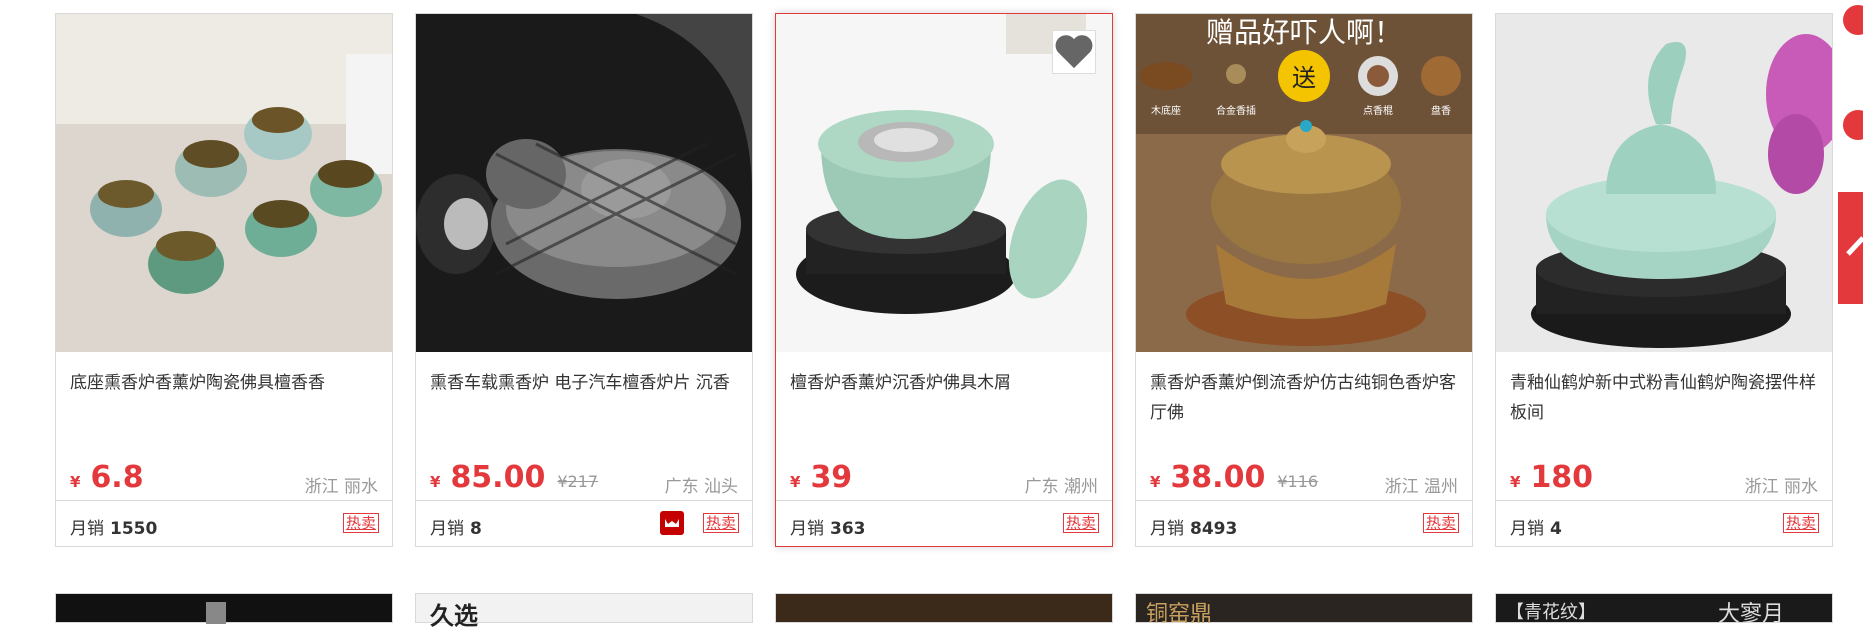  I want to click on price-value: 39, so click(831, 477).